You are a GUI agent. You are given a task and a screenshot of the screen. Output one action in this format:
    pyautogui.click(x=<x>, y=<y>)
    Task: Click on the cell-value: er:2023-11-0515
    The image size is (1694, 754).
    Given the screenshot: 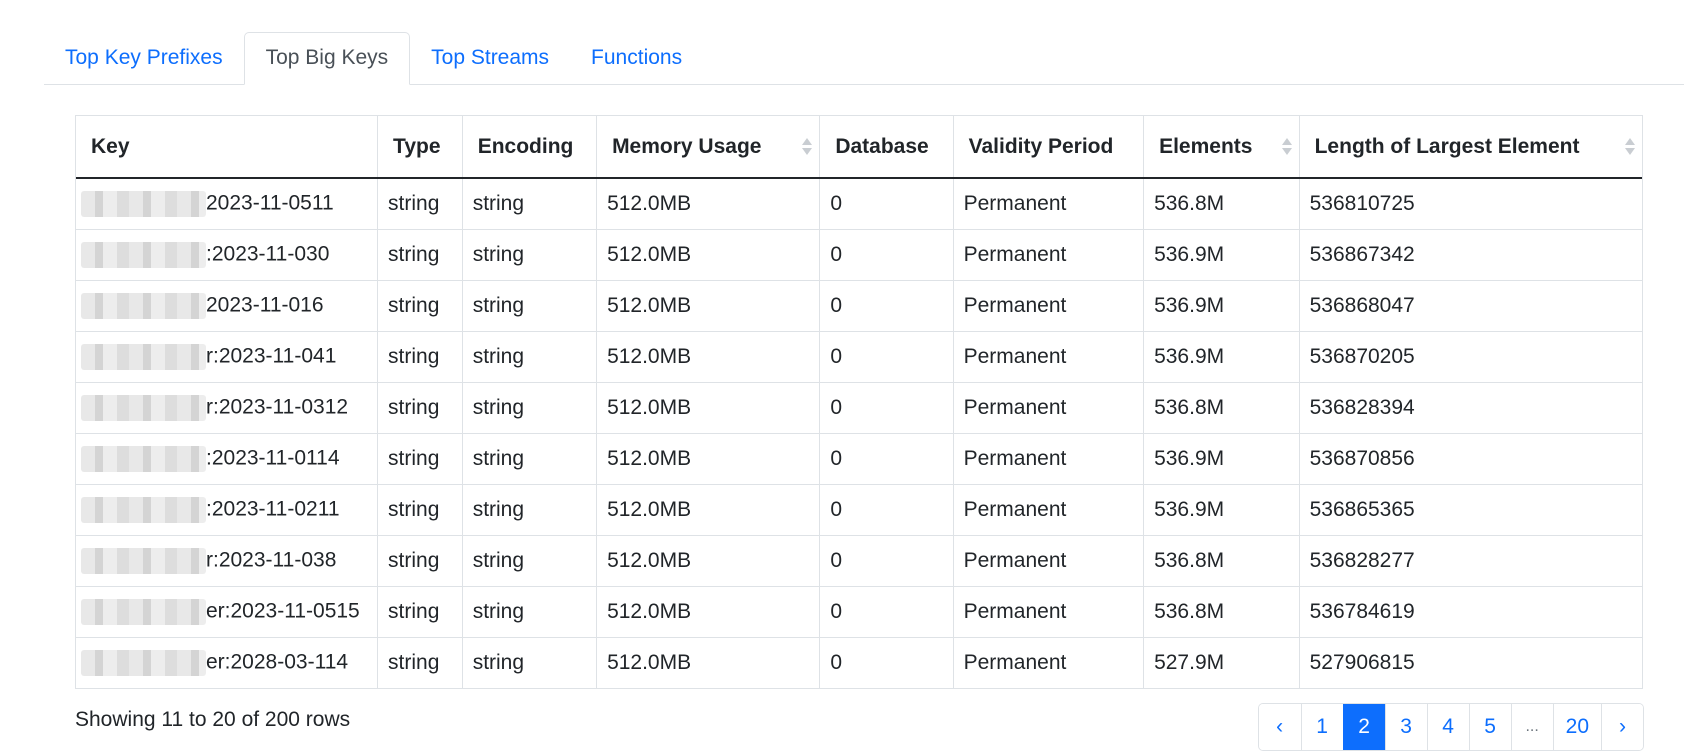 What is the action you would take?
    pyautogui.click(x=283, y=611)
    